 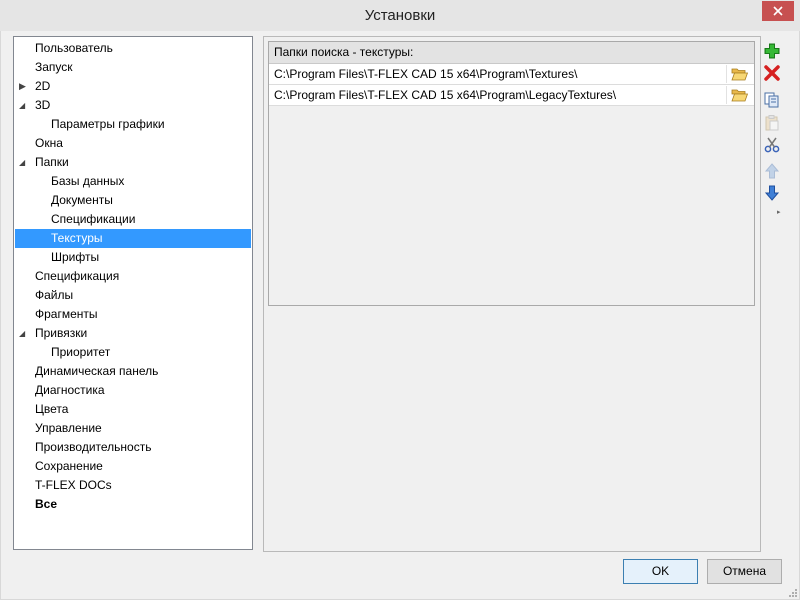 I want to click on tree-item: Динамическая панель, so click(x=133, y=371).